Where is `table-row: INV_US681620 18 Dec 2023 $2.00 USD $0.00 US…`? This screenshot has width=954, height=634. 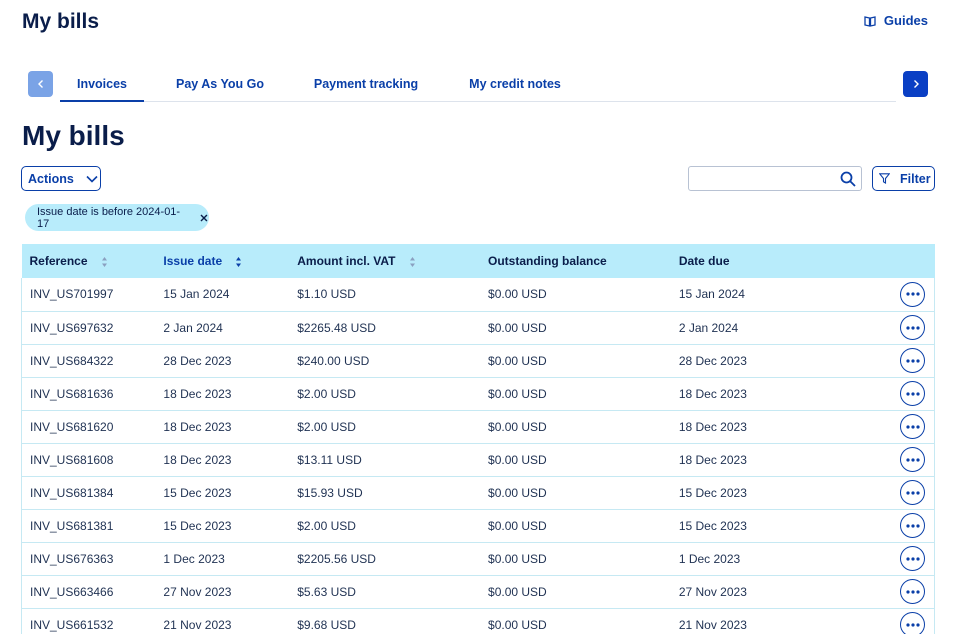 table-row: INV_US681620 18 Dec 2023 $2.00 USD $0.00 US… is located at coordinates (478, 426).